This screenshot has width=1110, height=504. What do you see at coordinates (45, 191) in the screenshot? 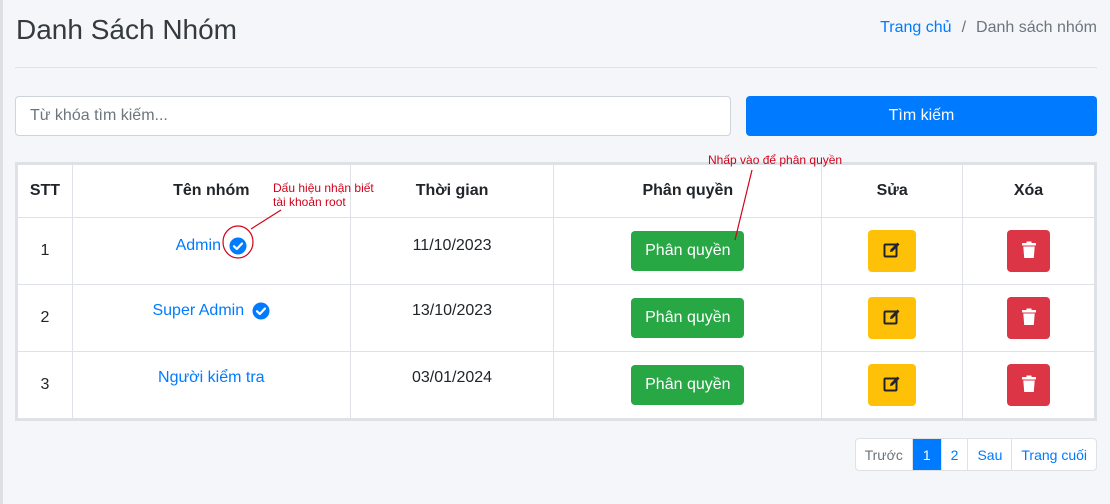
I see `header-stt: STT` at bounding box center [45, 191].